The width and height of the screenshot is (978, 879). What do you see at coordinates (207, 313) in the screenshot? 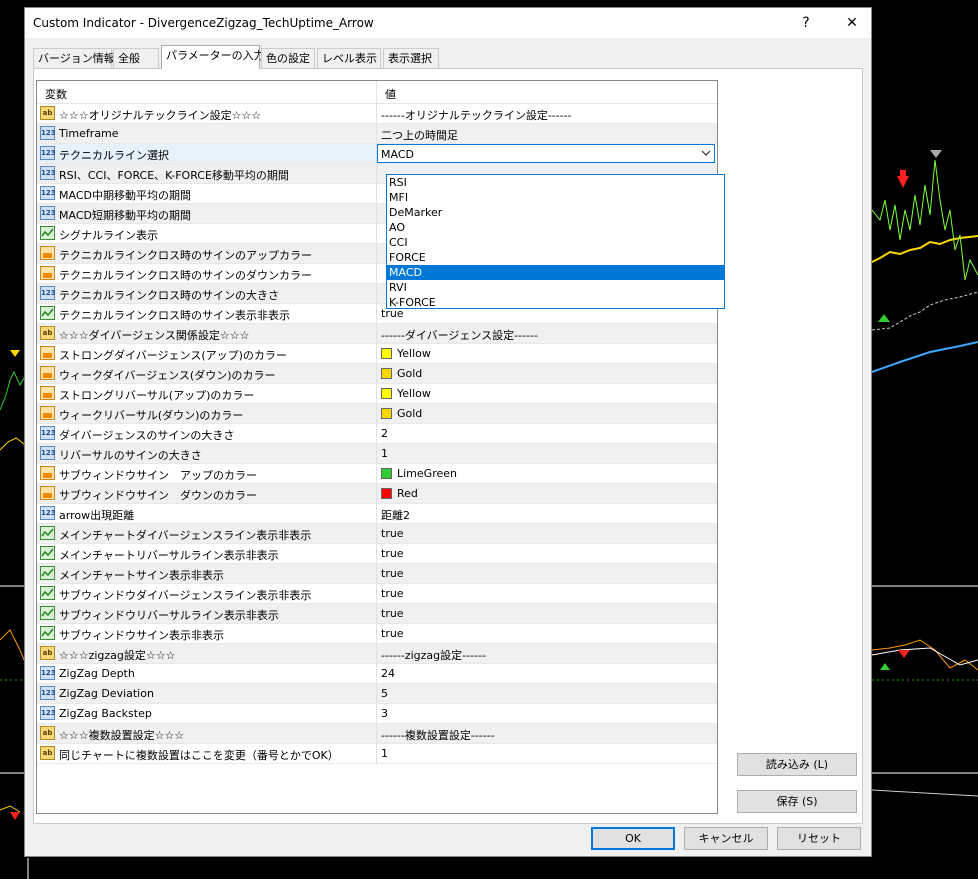
I see `parameter-name-cell: テクニカルラインクロス時のサイン表示非表示` at bounding box center [207, 313].